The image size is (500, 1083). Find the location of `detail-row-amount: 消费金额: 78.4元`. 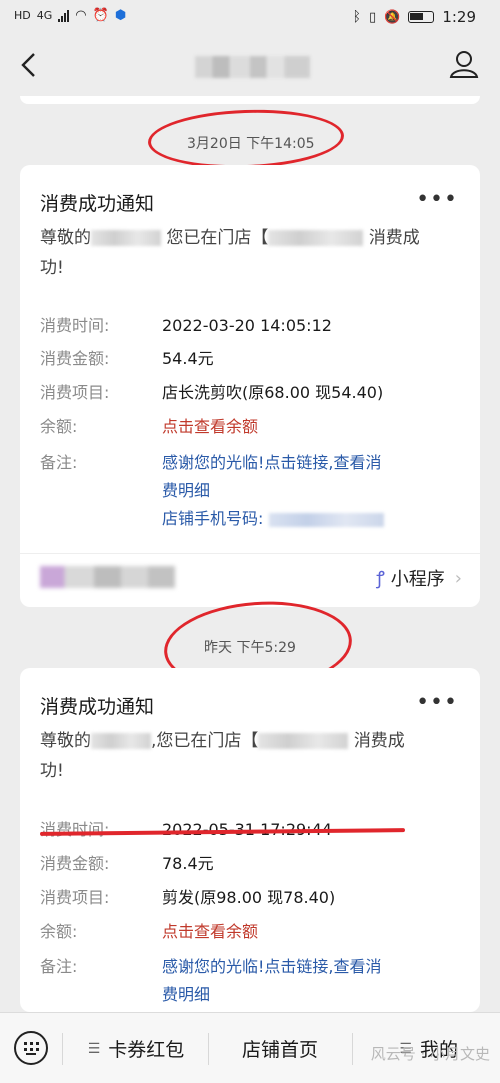

detail-row-amount: 消费金额: 78.4元 is located at coordinates (127, 863).